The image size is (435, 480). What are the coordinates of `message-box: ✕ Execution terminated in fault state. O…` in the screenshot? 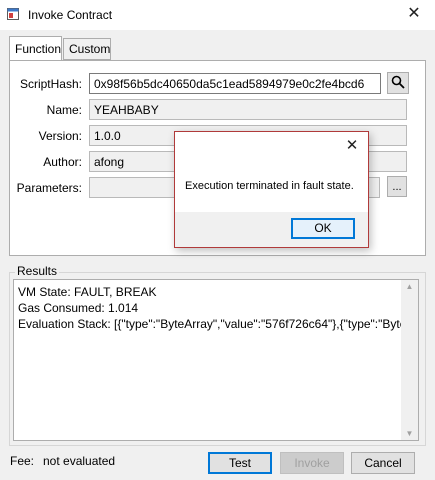 It's located at (271, 189).